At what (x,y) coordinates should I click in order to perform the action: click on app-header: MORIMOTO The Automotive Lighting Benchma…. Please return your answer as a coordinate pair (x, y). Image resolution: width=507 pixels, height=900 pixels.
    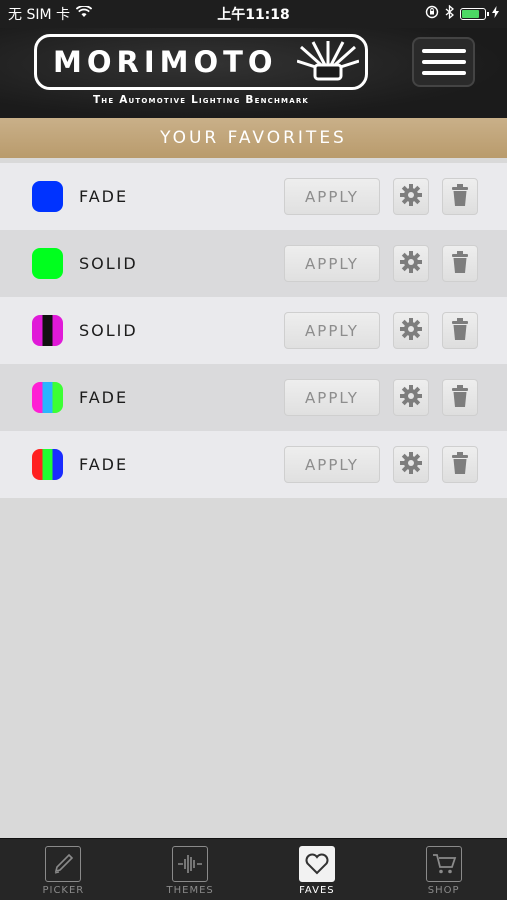
    Looking at the image, I should click on (253, 73).